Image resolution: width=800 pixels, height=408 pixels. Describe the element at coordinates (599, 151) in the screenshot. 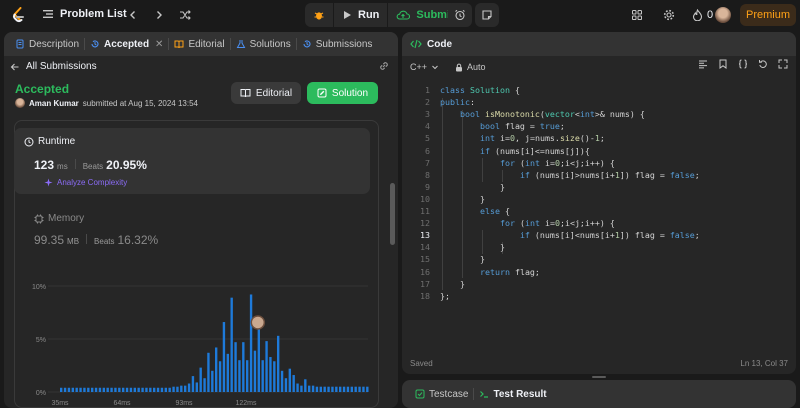

I see `code-line: 6 if (nums[i]<=nums[j]){` at that location.